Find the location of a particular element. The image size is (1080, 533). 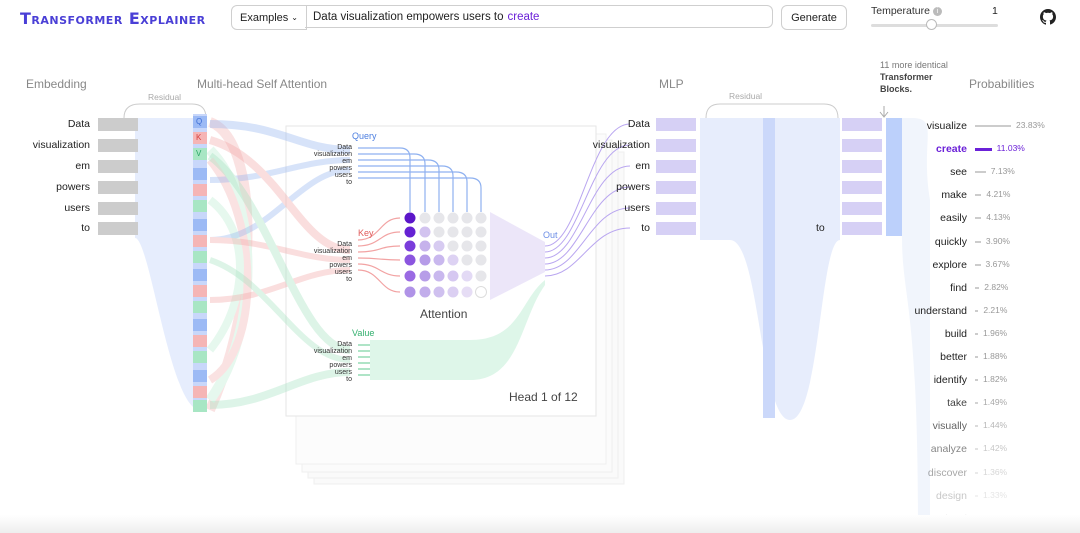

probability-word: visualize is located at coordinates (946, 126).